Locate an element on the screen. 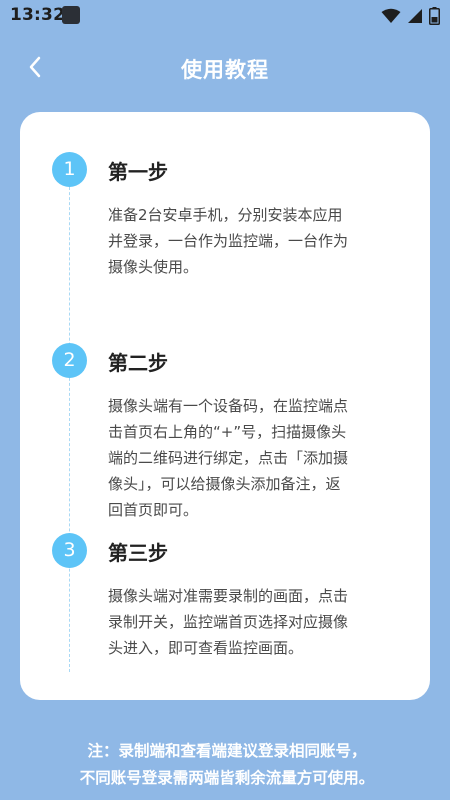  page-title: 使用教程 is located at coordinates (225, 70).